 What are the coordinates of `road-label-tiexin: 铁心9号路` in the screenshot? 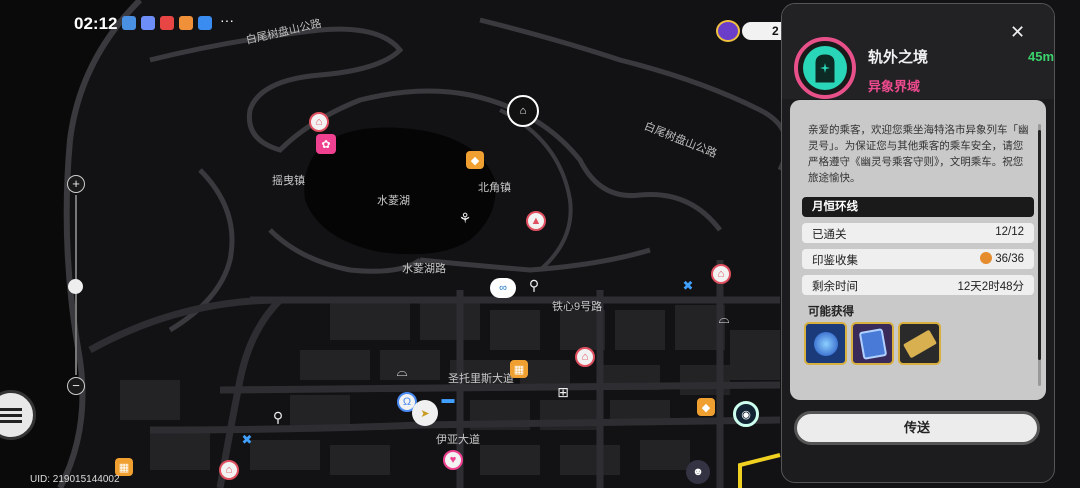 It's located at (577, 307).